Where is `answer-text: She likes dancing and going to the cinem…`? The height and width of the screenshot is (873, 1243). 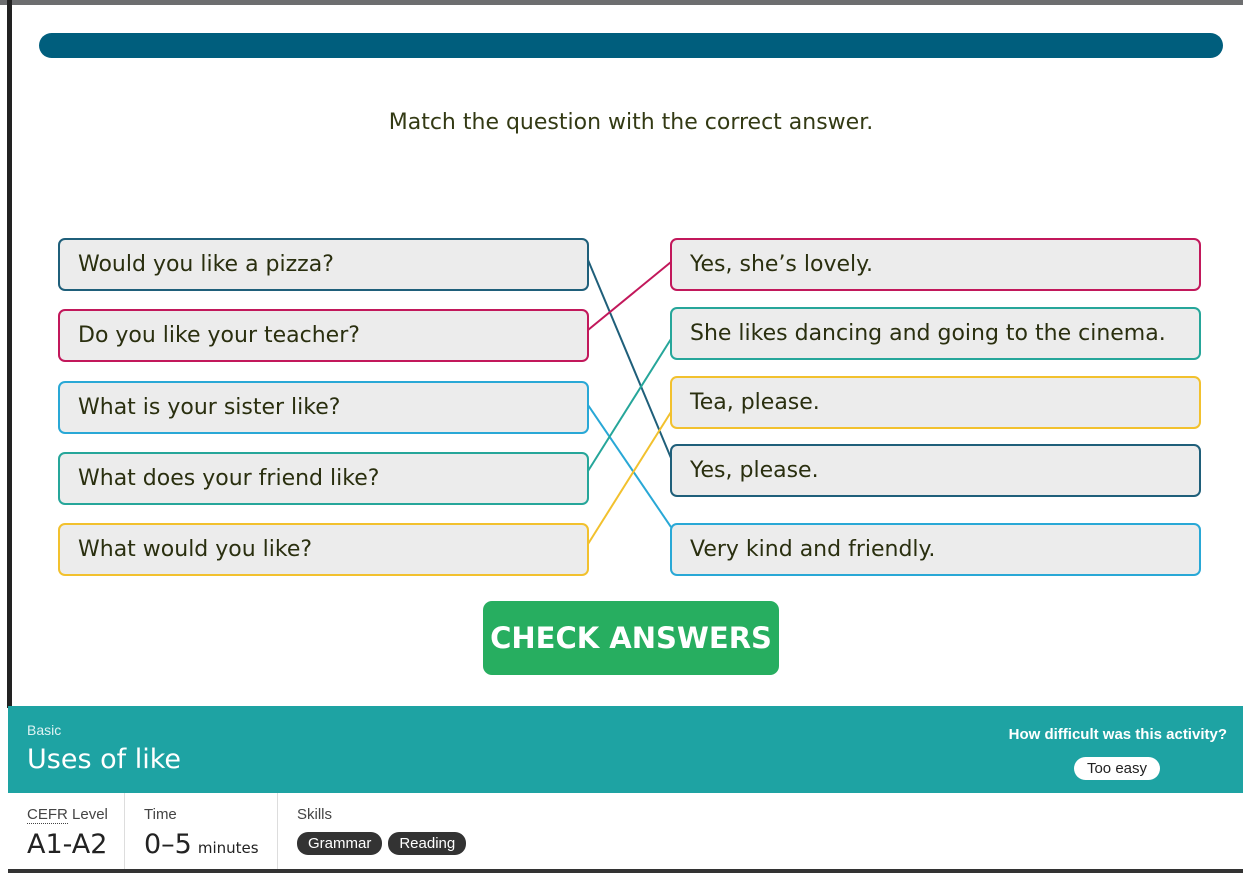
answer-text: She likes dancing and going to the cinem… is located at coordinates (928, 333).